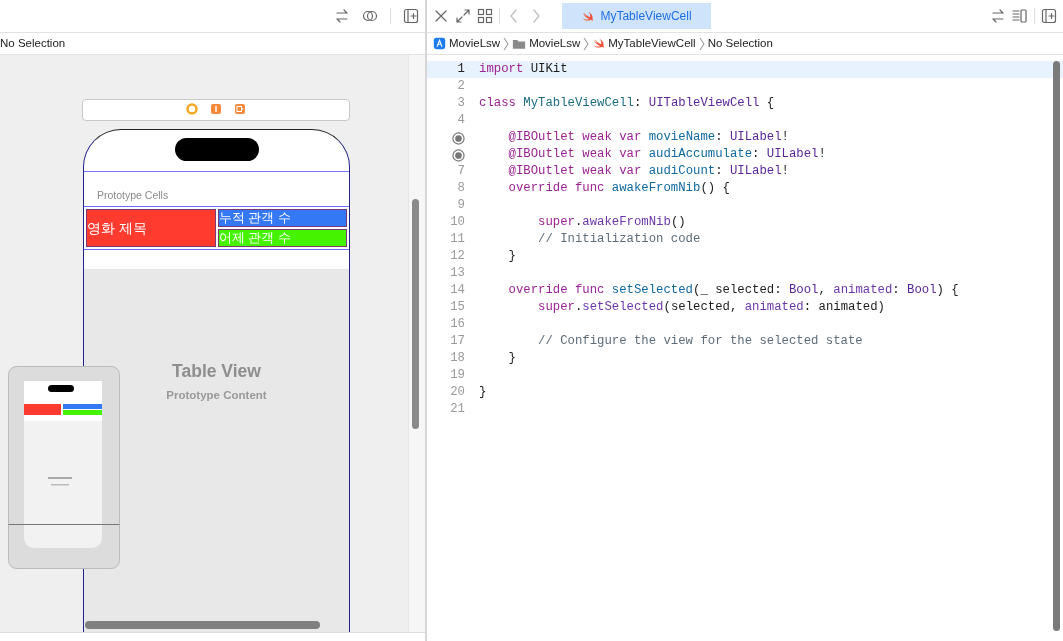 Image resolution: width=1063 pixels, height=641 pixels. What do you see at coordinates (457, 409) in the screenshot?
I see `line-number: 21` at bounding box center [457, 409].